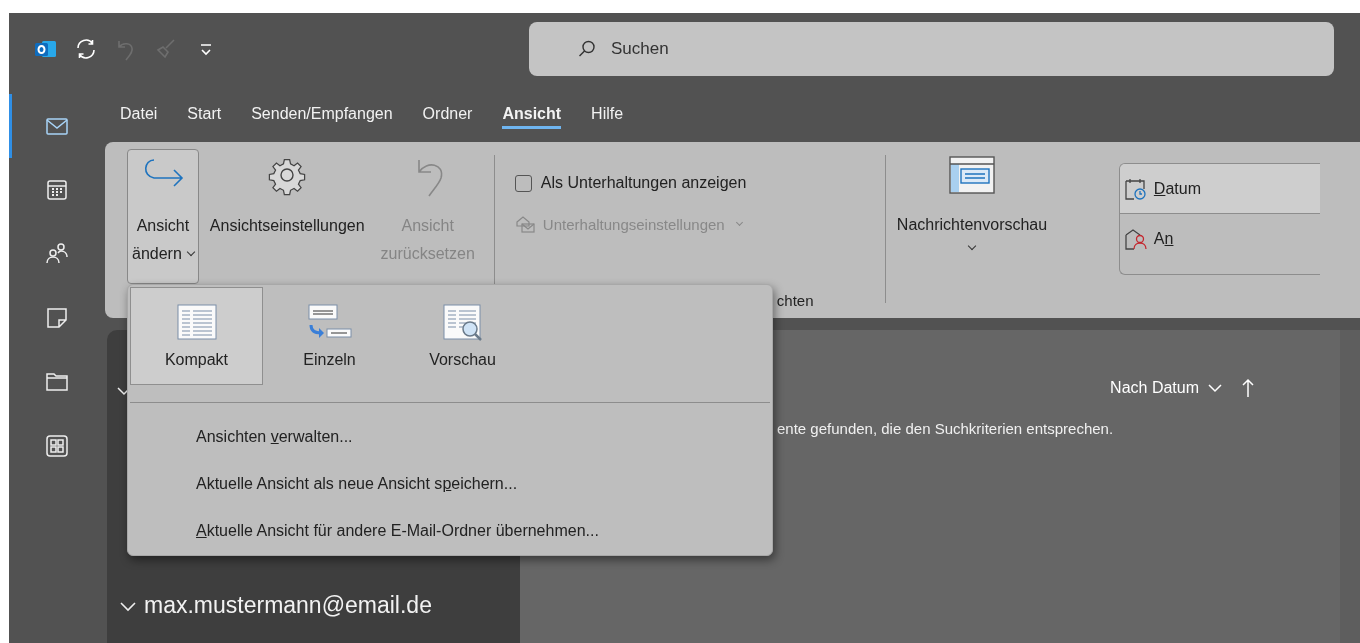 The height and width of the screenshot is (643, 1360). Describe the element at coordinates (269, 605) in the screenshot. I see `account-folder: max.mustermann@email.de` at that location.